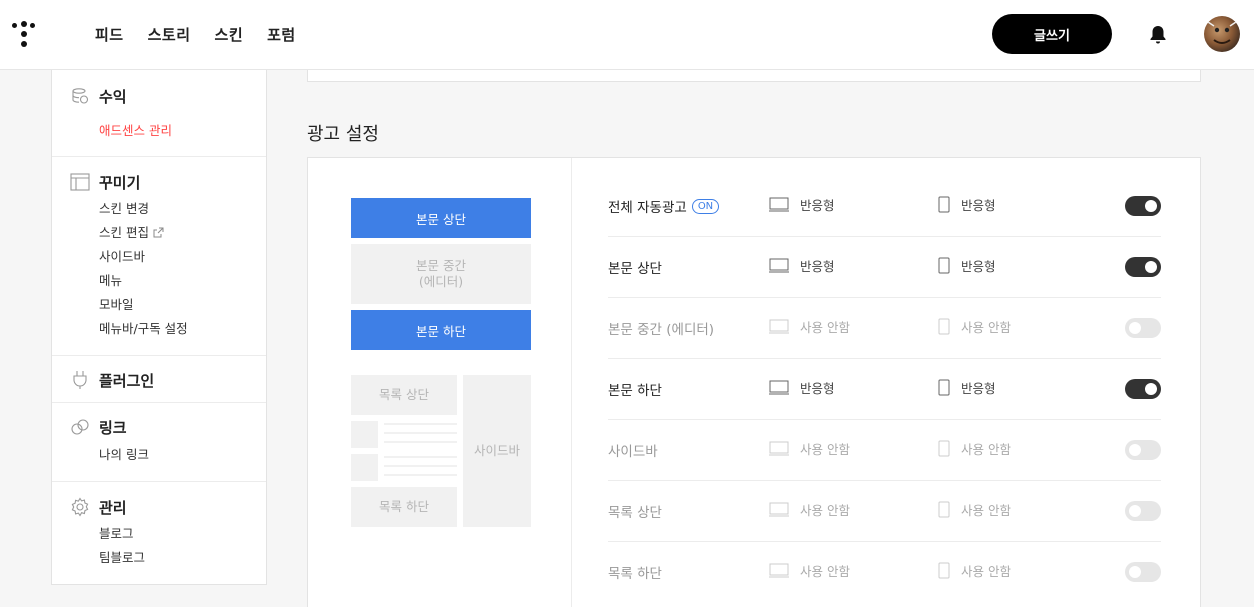  Describe the element at coordinates (119, 182) in the screenshot. I see `sidebar-decorate-title: 꾸미기` at that location.